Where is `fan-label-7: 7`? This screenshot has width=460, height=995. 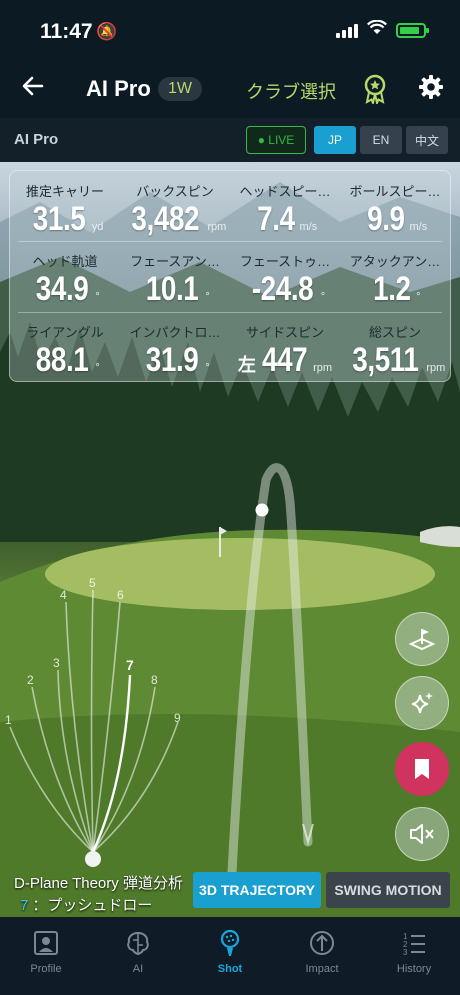
fan-label-7: 7 is located at coordinates (130, 665).